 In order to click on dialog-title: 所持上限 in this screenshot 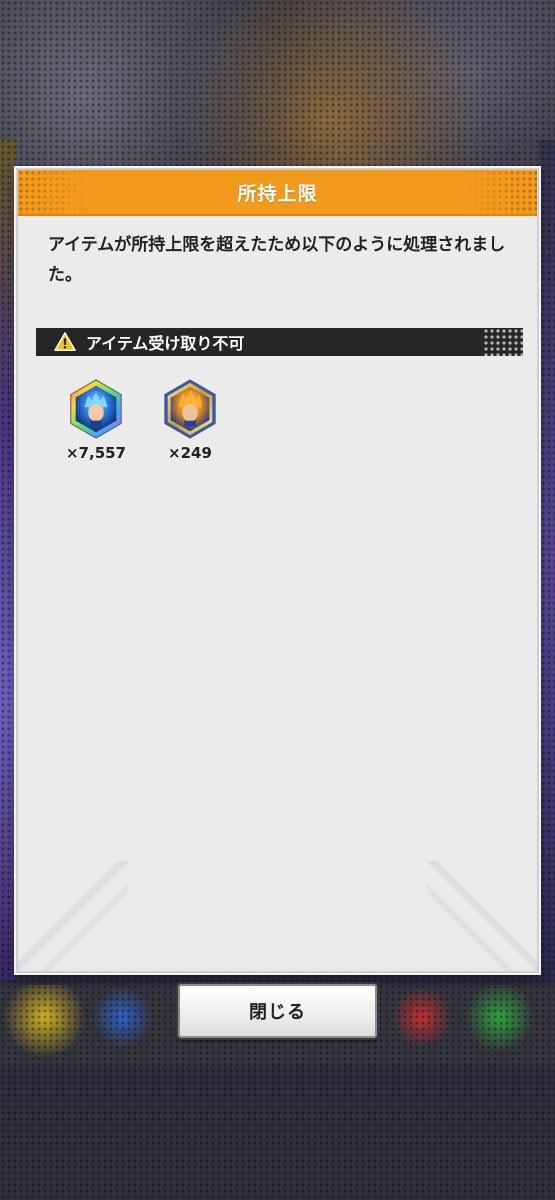, I will do `click(277, 193)`.